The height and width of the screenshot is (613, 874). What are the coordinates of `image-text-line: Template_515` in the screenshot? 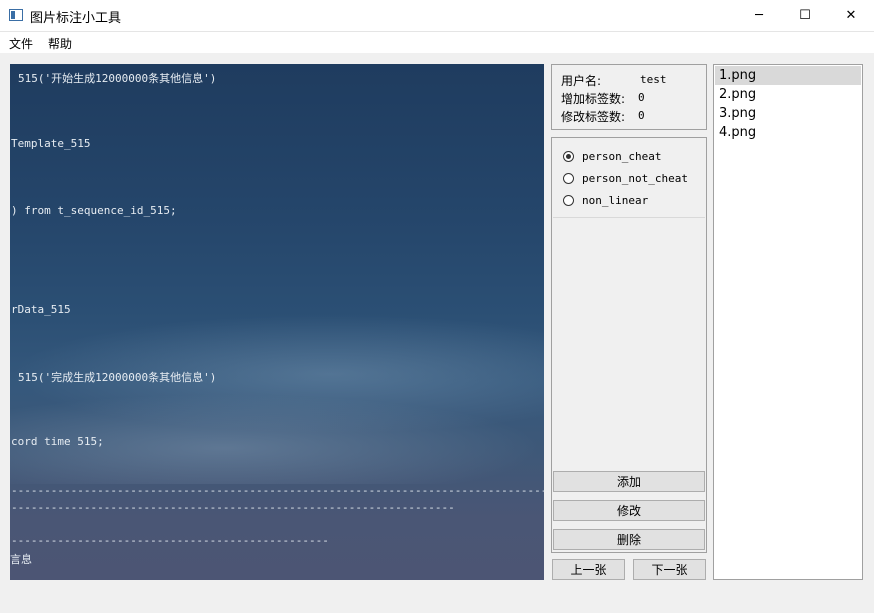 It's located at (51, 143).